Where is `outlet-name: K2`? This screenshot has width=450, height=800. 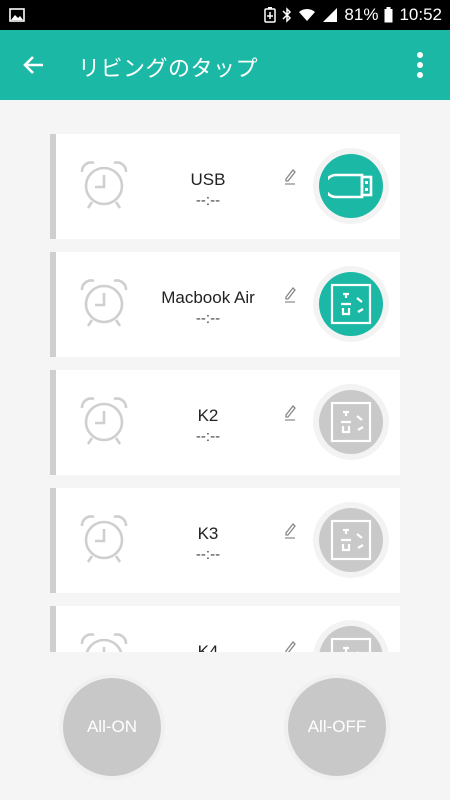 outlet-name: K2 is located at coordinates (208, 415).